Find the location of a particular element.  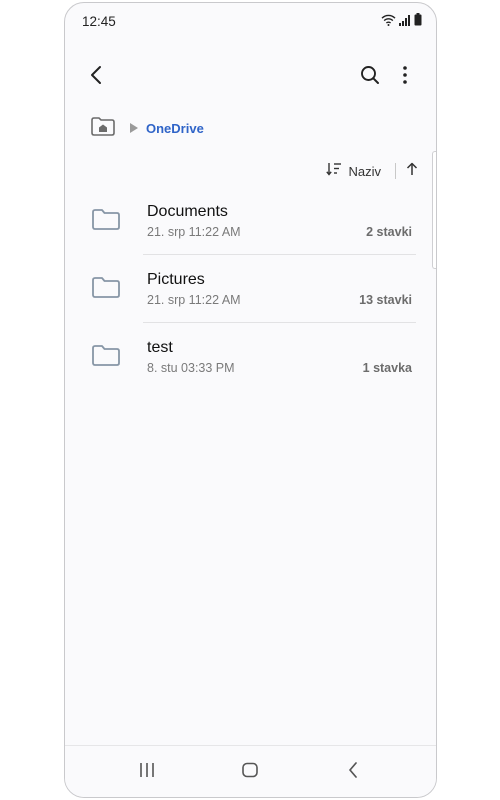

arrow-up-icon is located at coordinates (412, 171).